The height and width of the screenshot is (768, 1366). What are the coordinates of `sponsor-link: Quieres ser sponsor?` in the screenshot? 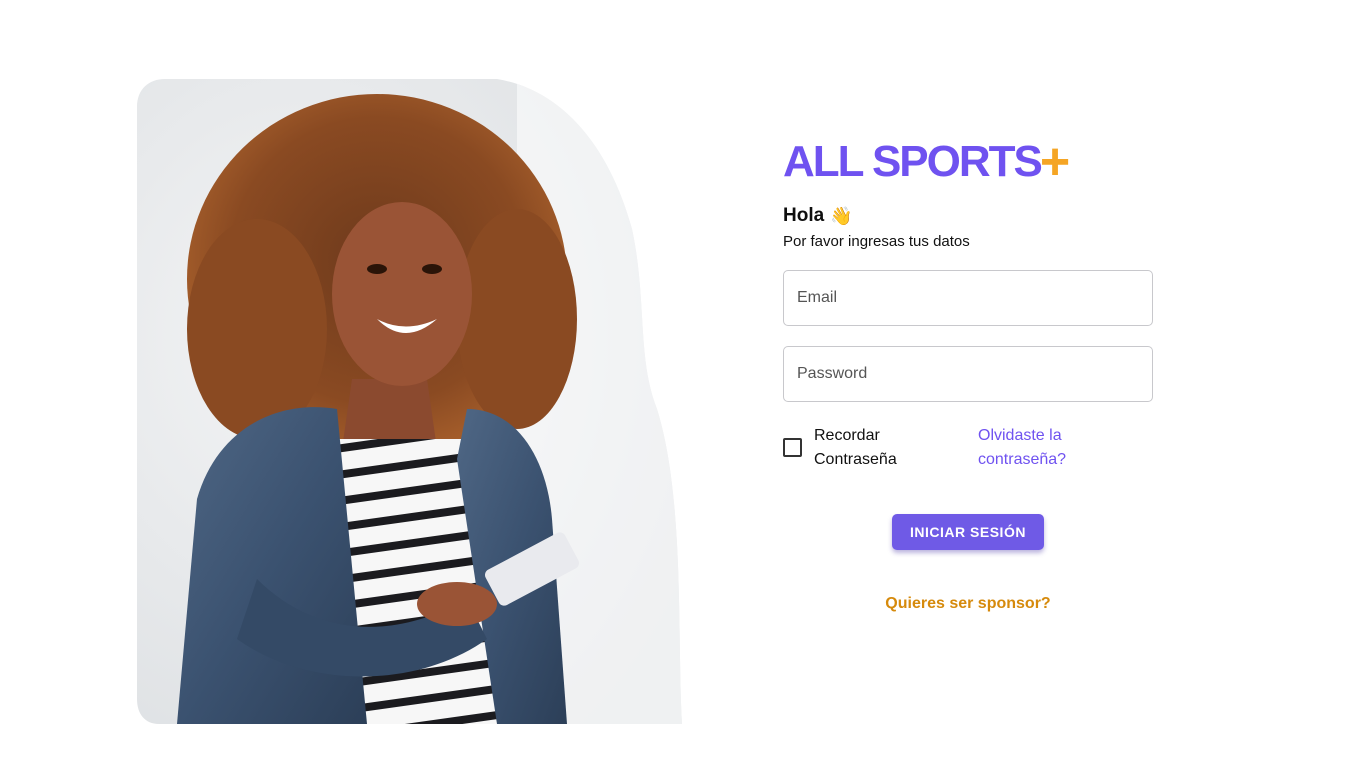 It's located at (968, 604).